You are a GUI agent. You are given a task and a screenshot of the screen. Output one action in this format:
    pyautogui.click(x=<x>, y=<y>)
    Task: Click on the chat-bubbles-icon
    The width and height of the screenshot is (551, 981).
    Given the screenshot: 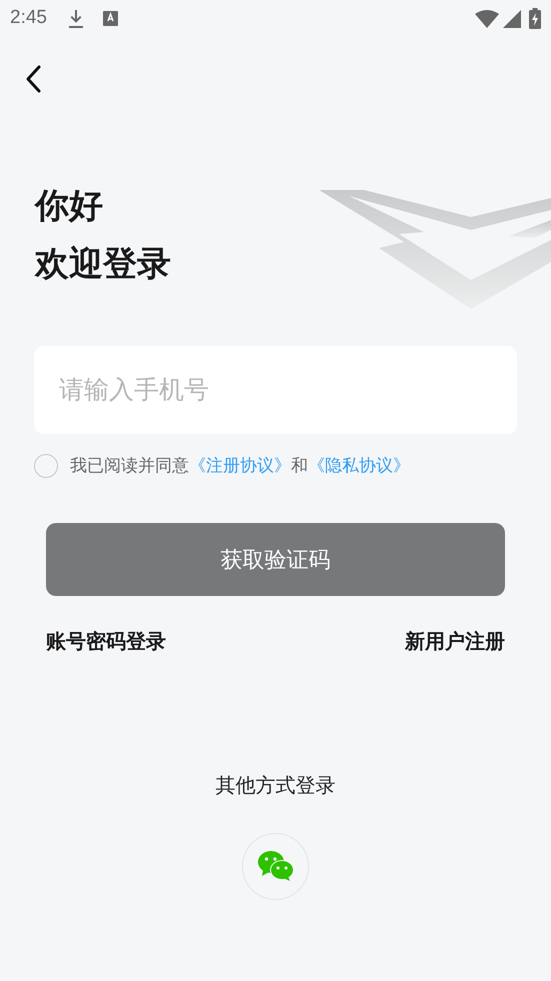 What is the action you would take?
    pyautogui.click(x=275, y=866)
    